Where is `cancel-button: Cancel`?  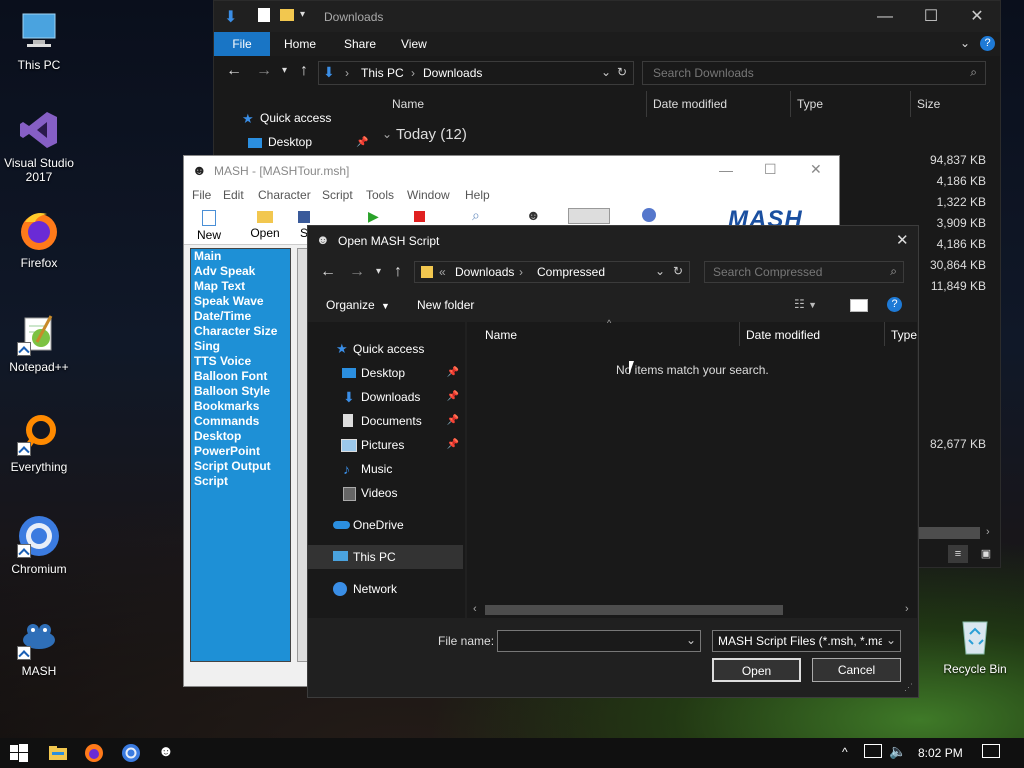 cancel-button: Cancel is located at coordinates (856, 670).